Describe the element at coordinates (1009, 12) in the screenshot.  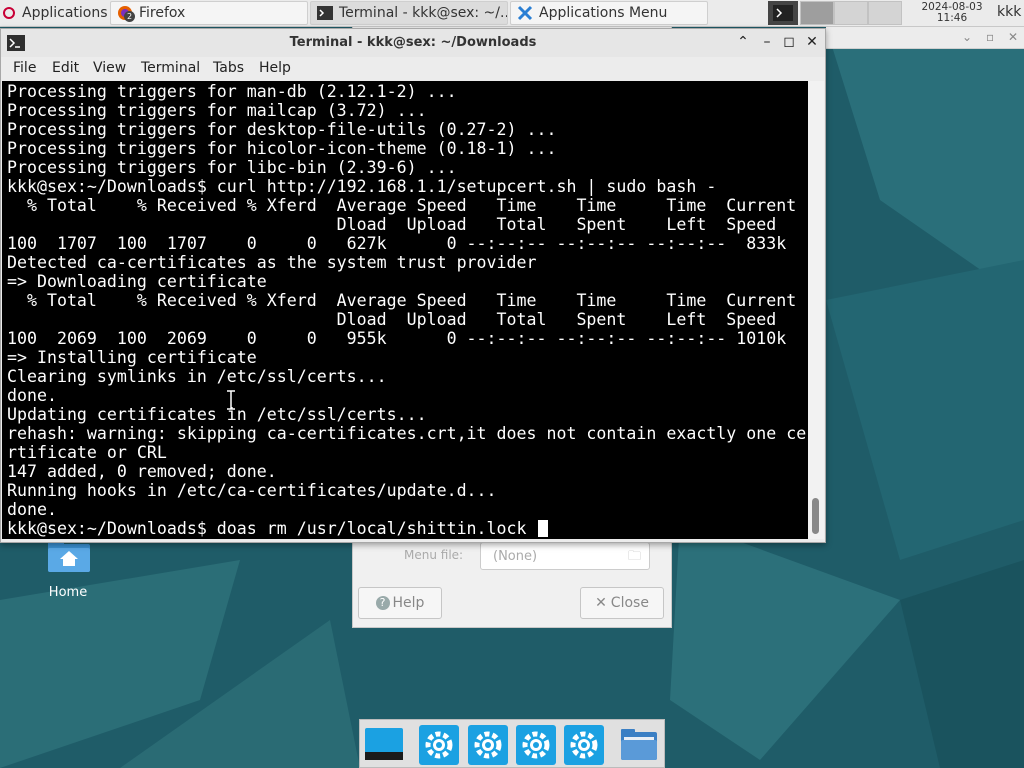
I see `user-label: kkk` at that location.